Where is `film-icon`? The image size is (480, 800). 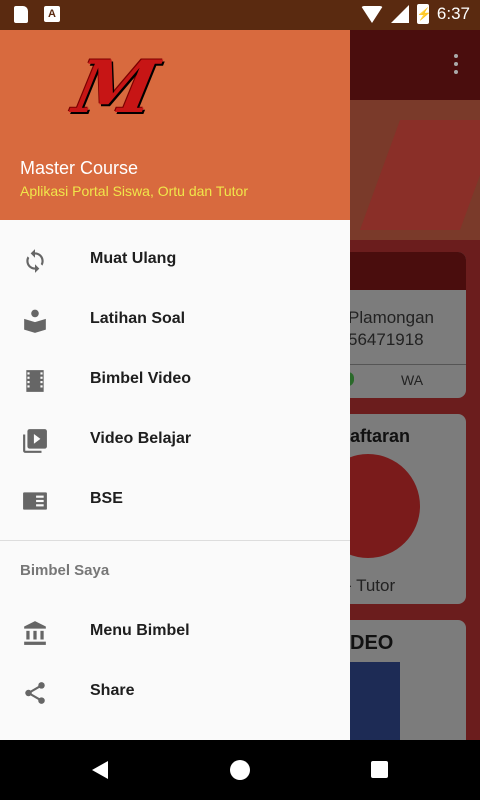 film-icon is located at coordinates (35, 381).